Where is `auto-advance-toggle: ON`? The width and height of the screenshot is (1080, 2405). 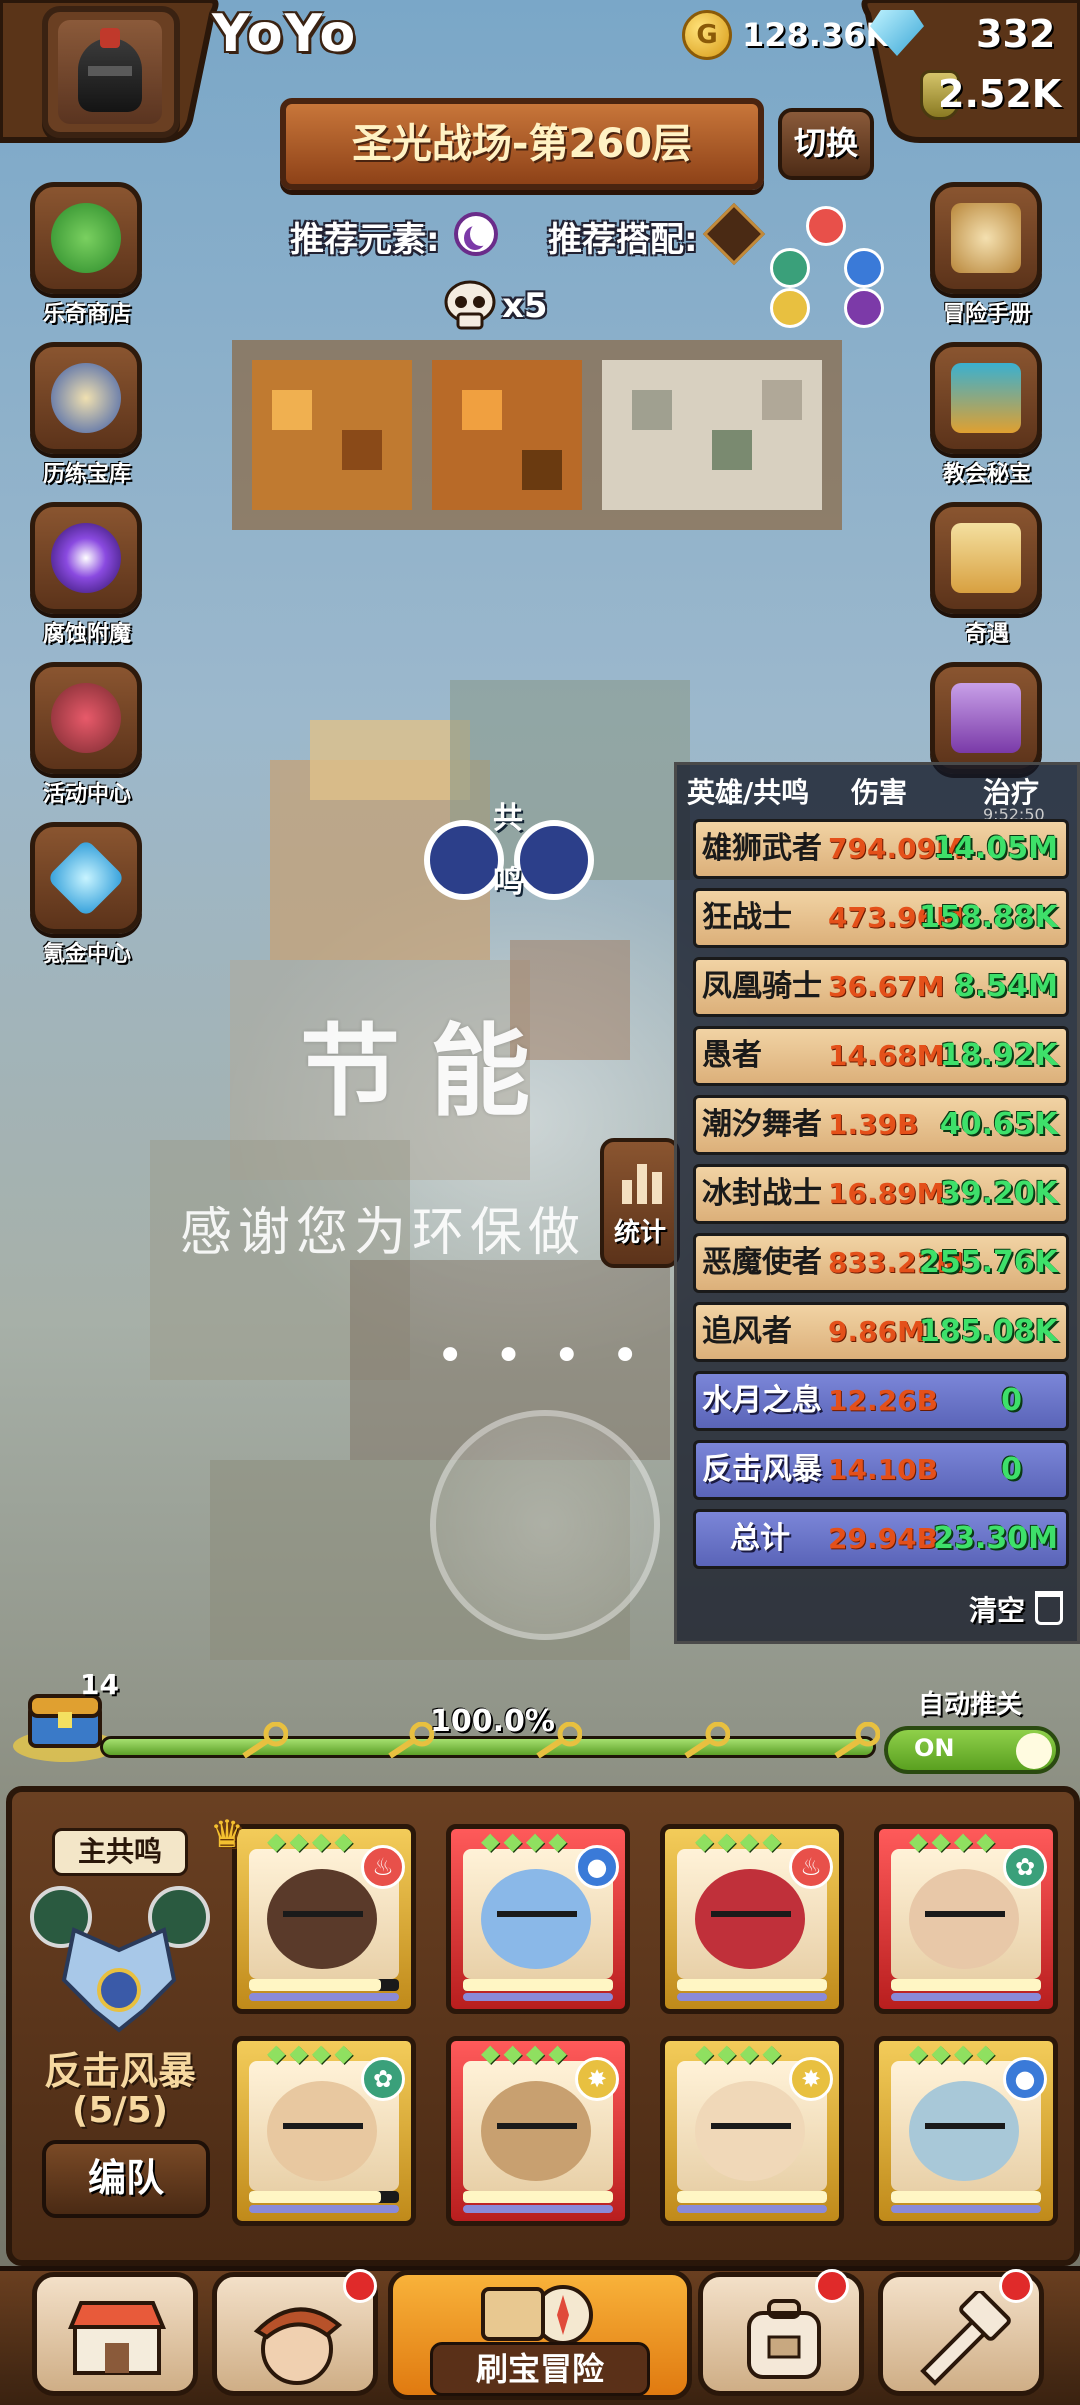
auto-advance-toggle: ON is located at coordinates (972, 1750).